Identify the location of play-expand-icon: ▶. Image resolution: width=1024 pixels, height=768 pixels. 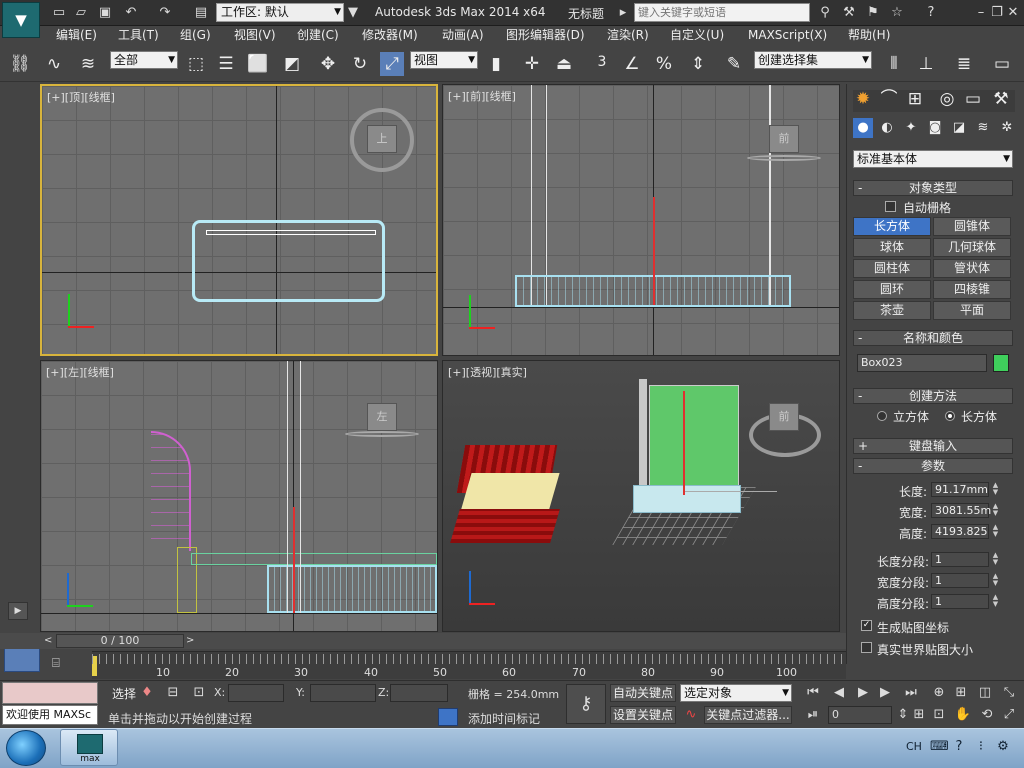
(18, 611).